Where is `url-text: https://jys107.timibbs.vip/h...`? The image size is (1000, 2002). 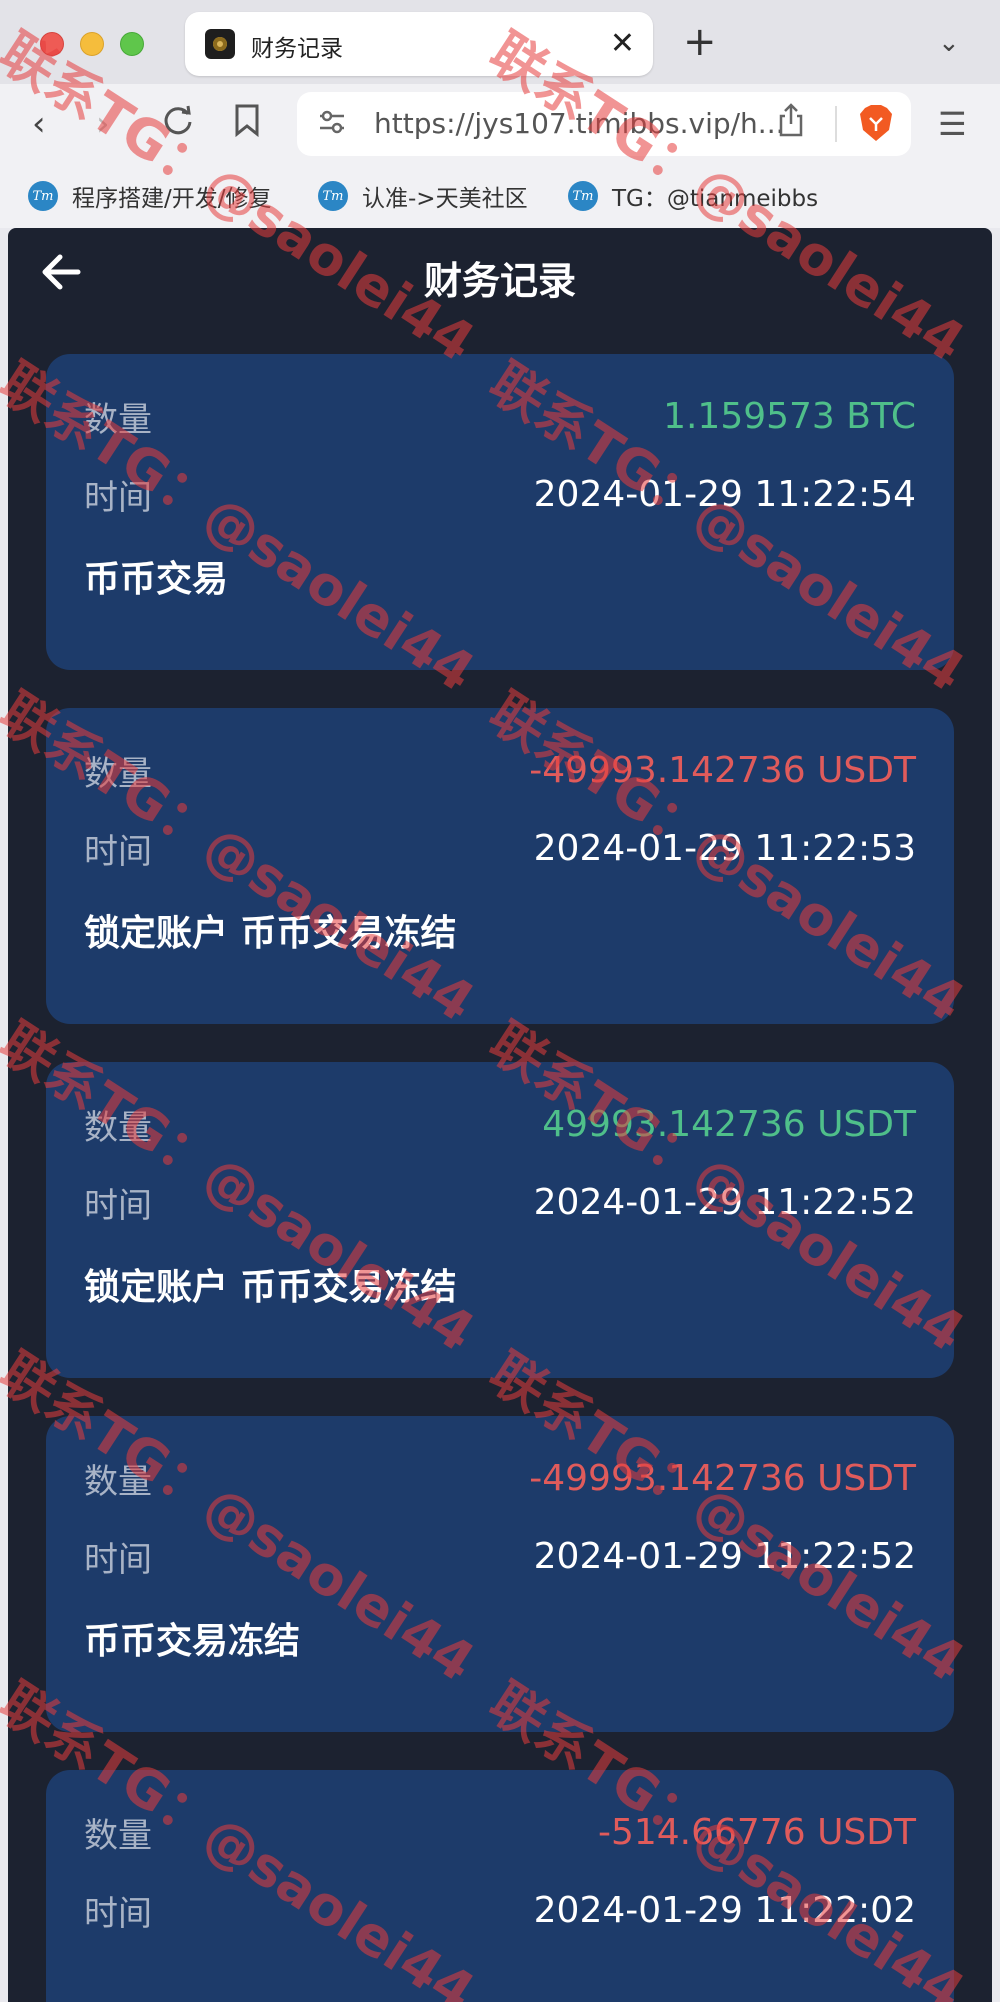 url-text: https://jys107.timibbs.vip/h... is located at coordinates (579, 123).